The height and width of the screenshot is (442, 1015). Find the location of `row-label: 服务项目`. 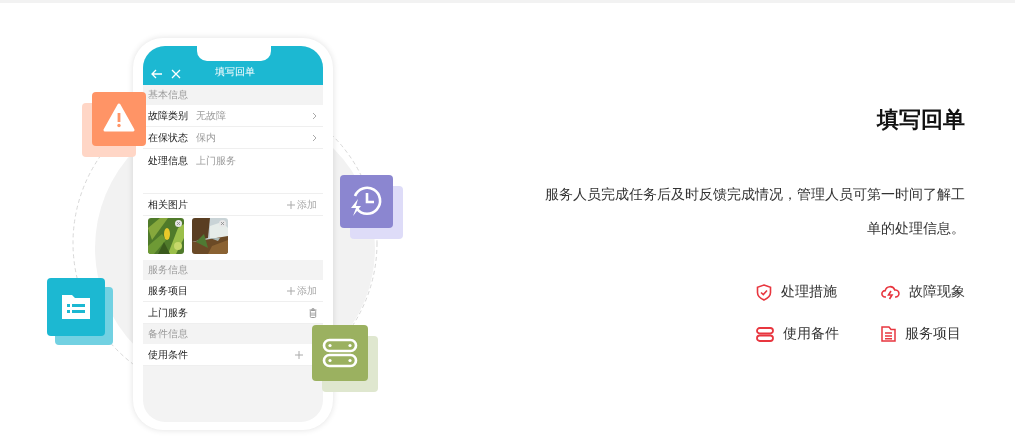

row-label: 服务项目 is located at coordinates (168, 290).